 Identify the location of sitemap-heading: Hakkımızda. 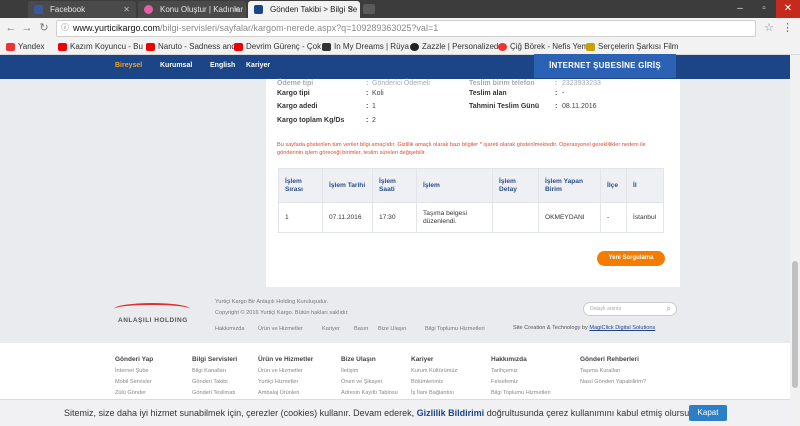
(509, 359).